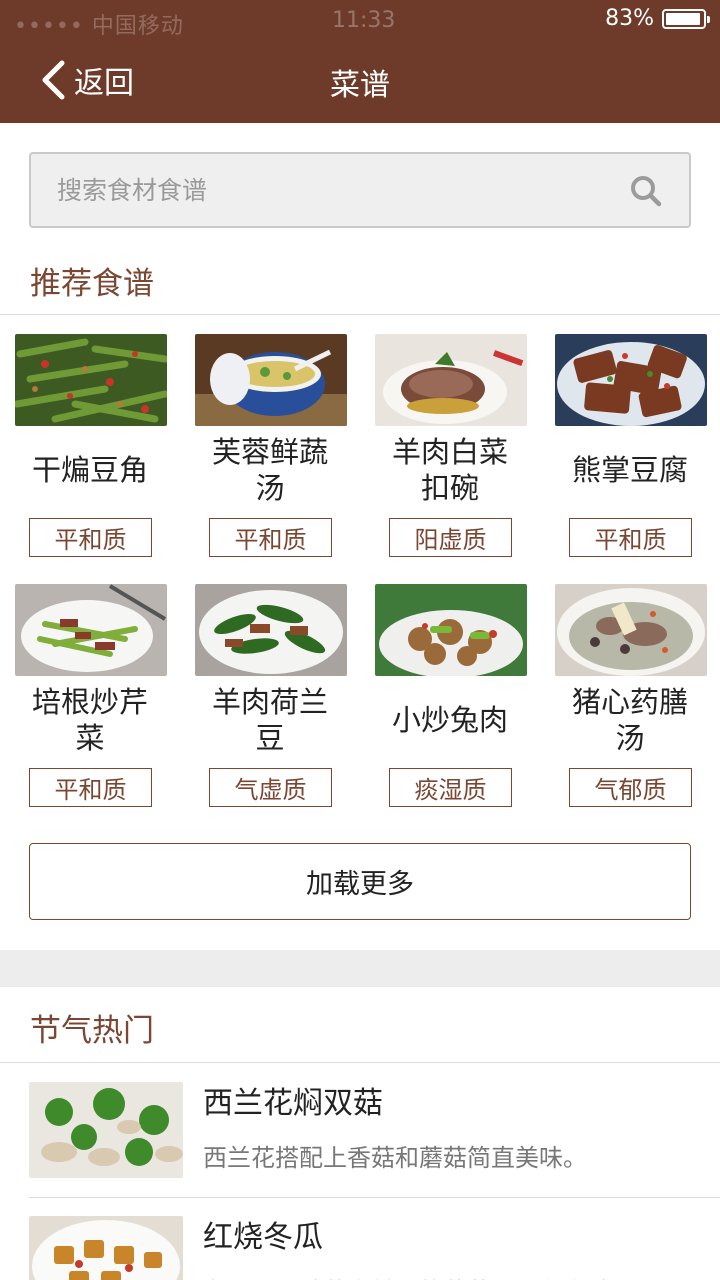 Image resolution: width=720 pixels, height=1280 pixels. What do you see at coordinates (360, 1239) in the screenshot?
I see `list-item: 红烧冬瓜 冬瓜是一种药食兼用的蔬菜，具有多种保` at bounding box center [360, 1239].